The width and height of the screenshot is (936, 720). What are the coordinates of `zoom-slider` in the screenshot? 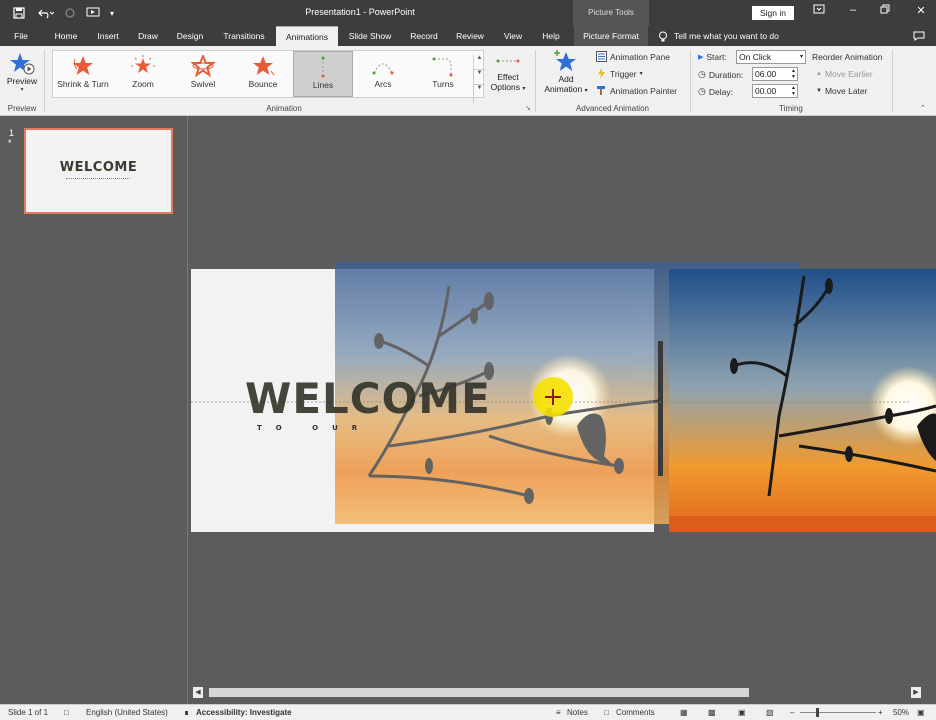 It's located at (838, 712).